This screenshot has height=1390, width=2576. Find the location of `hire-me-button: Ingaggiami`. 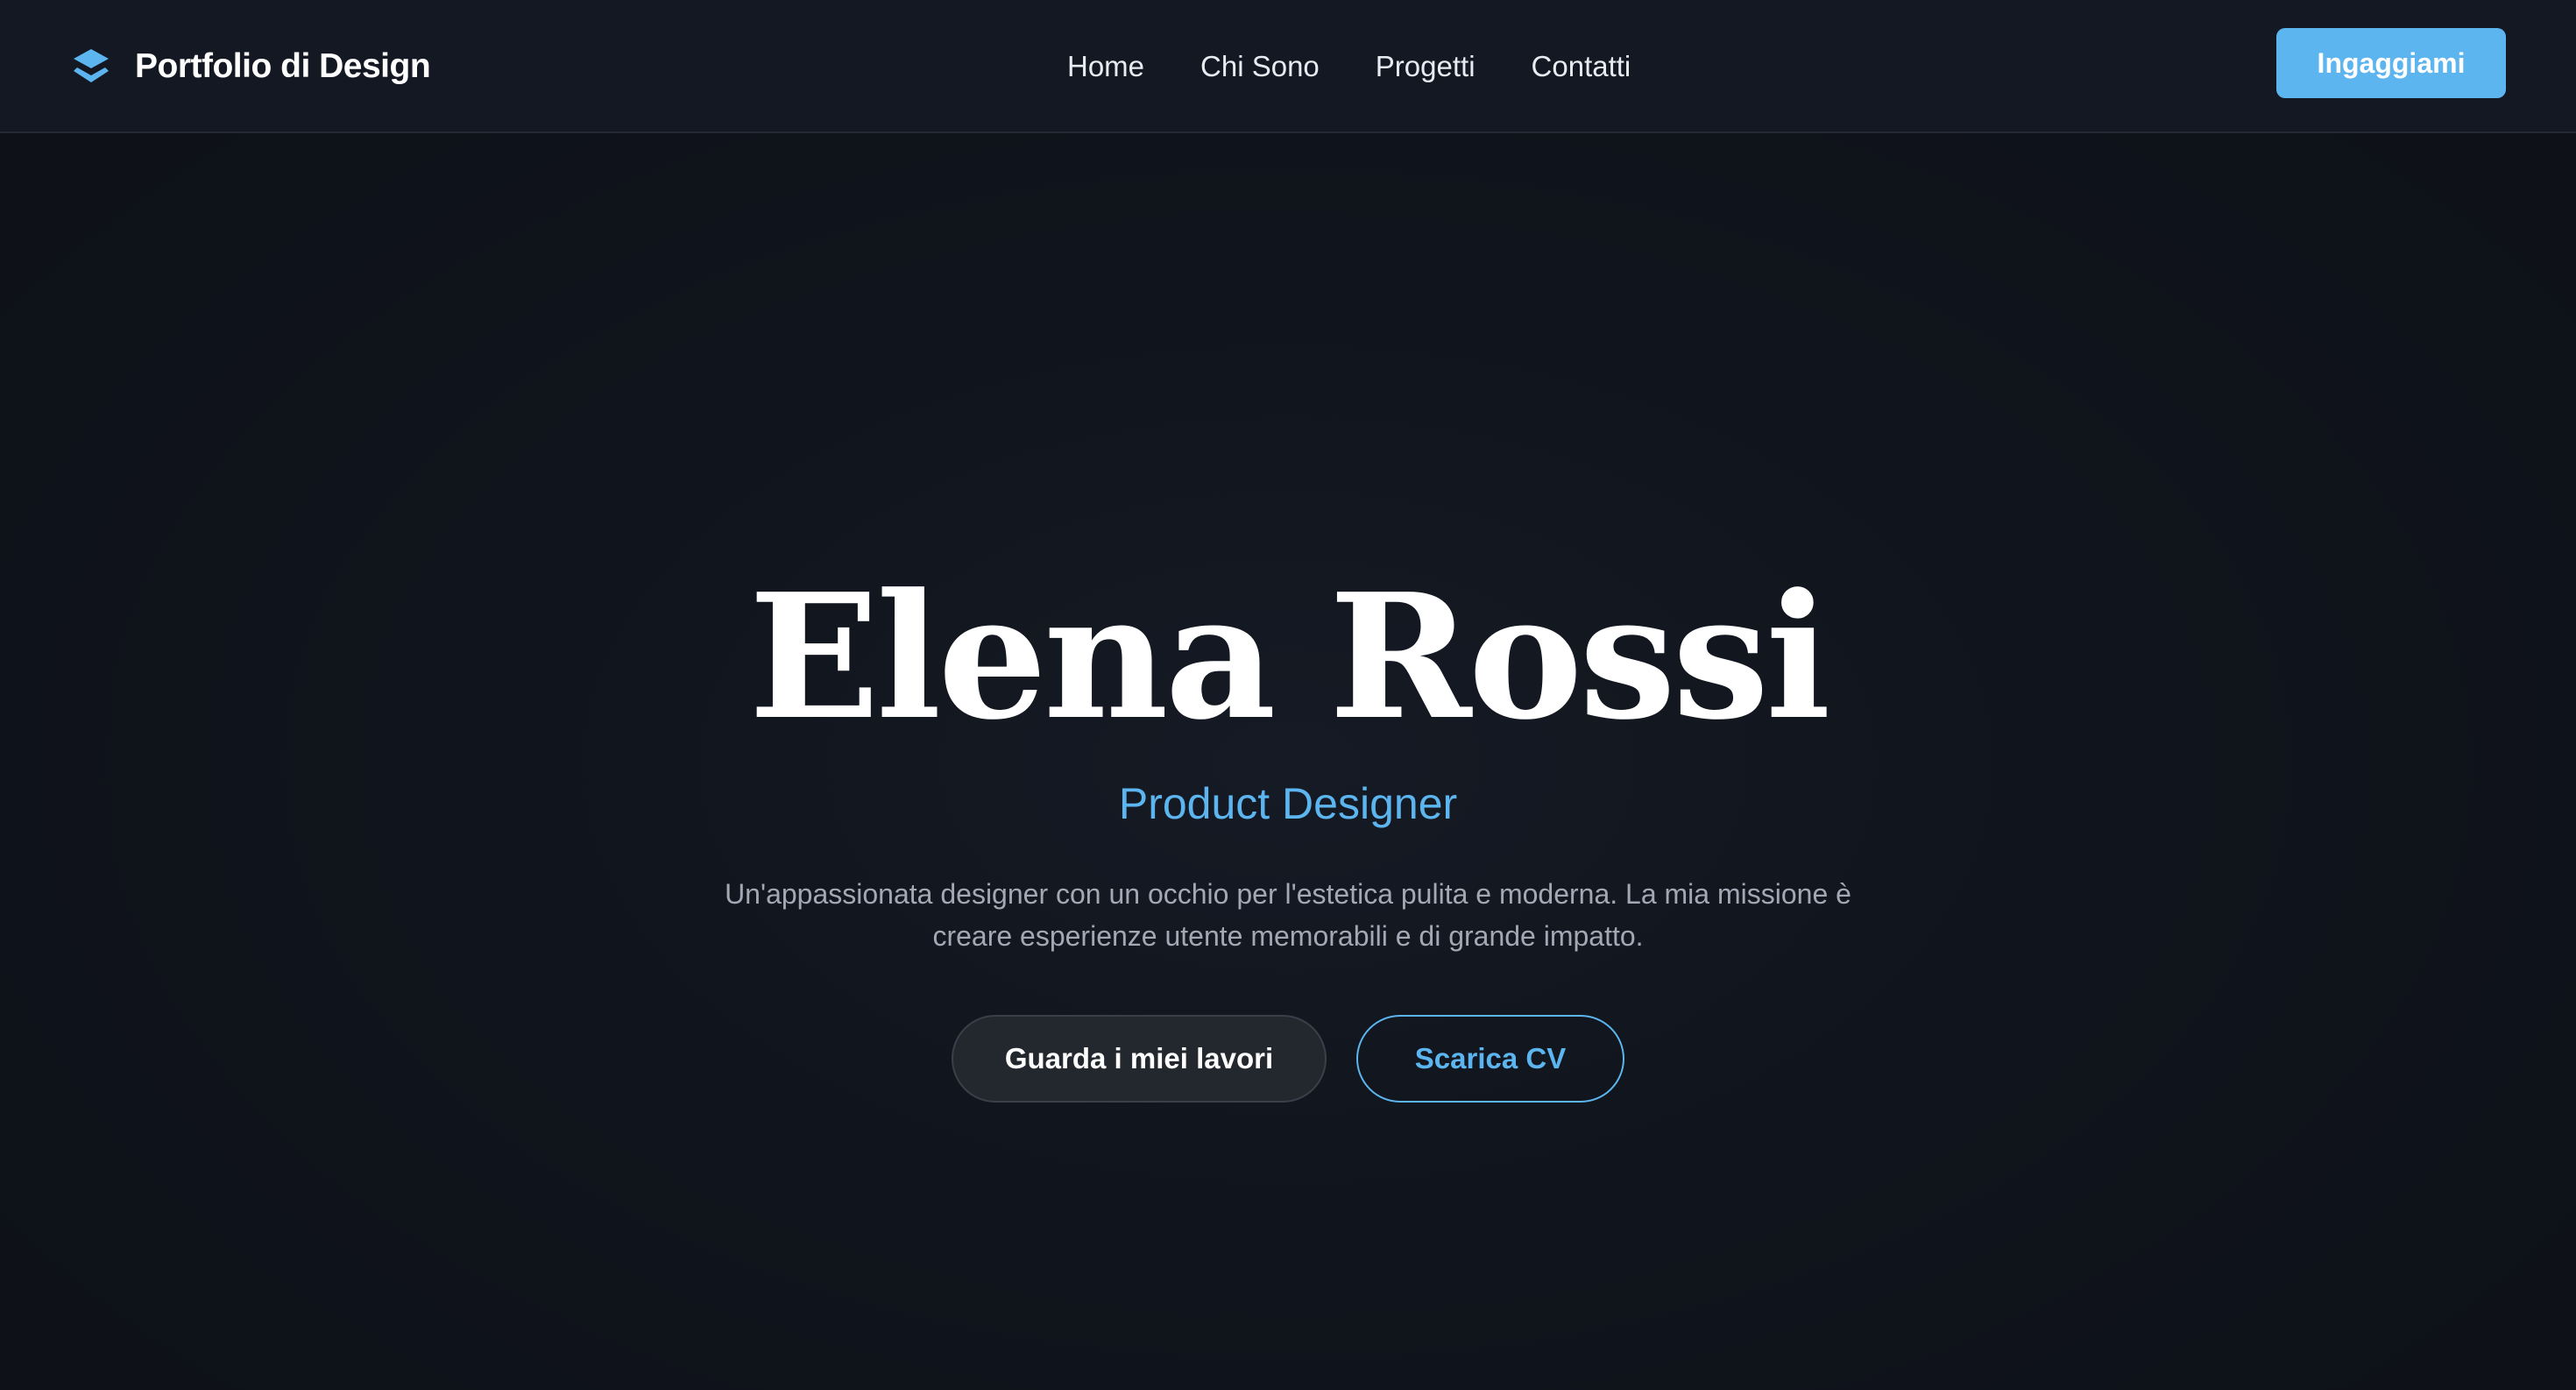

hire-me-button: Ingaggiami is located at coordinates (2391, 63).